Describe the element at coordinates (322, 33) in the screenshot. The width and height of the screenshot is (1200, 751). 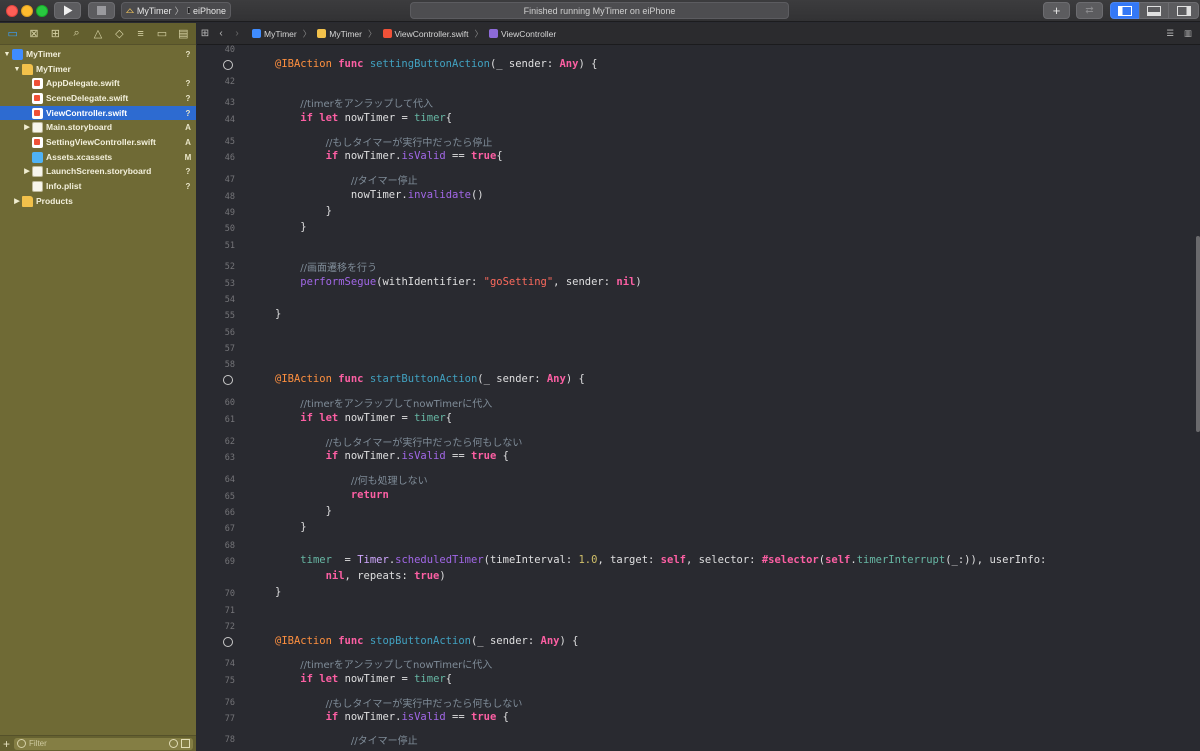
I see `folder-icon` at that location.